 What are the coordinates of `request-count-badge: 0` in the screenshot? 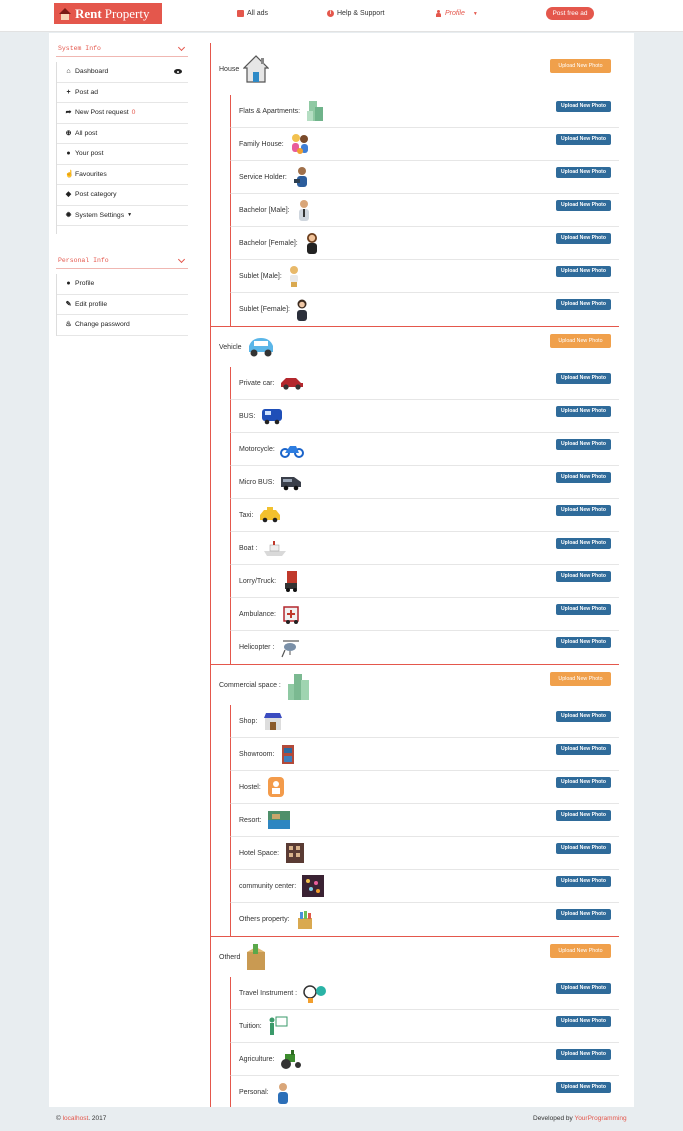 It's located at (133, 113).